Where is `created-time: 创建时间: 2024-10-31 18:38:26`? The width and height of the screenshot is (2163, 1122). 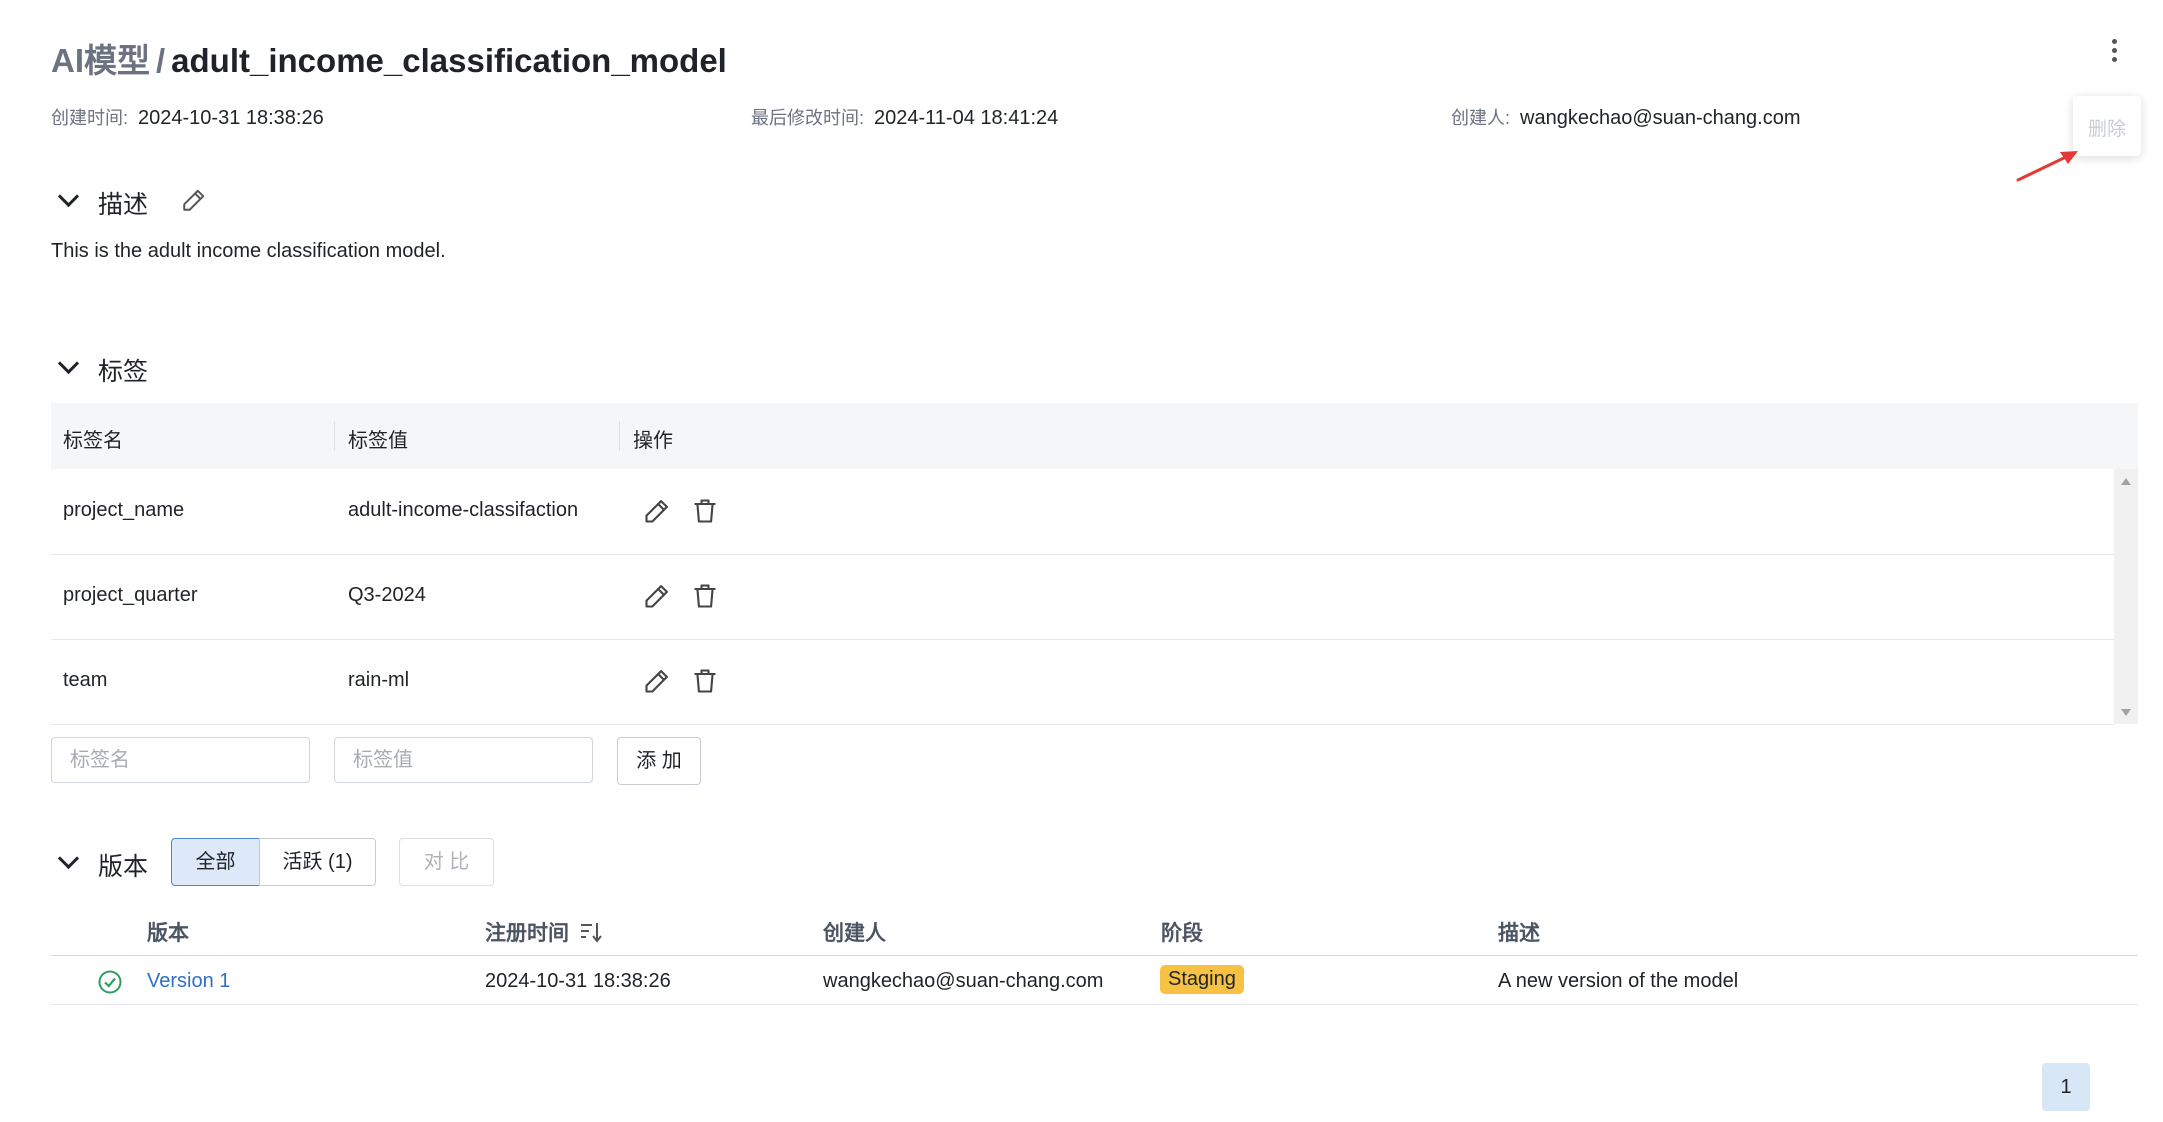 created-time: 创建时间: 2024-10-31 18:38:26 is located at coordinates (187, 117).